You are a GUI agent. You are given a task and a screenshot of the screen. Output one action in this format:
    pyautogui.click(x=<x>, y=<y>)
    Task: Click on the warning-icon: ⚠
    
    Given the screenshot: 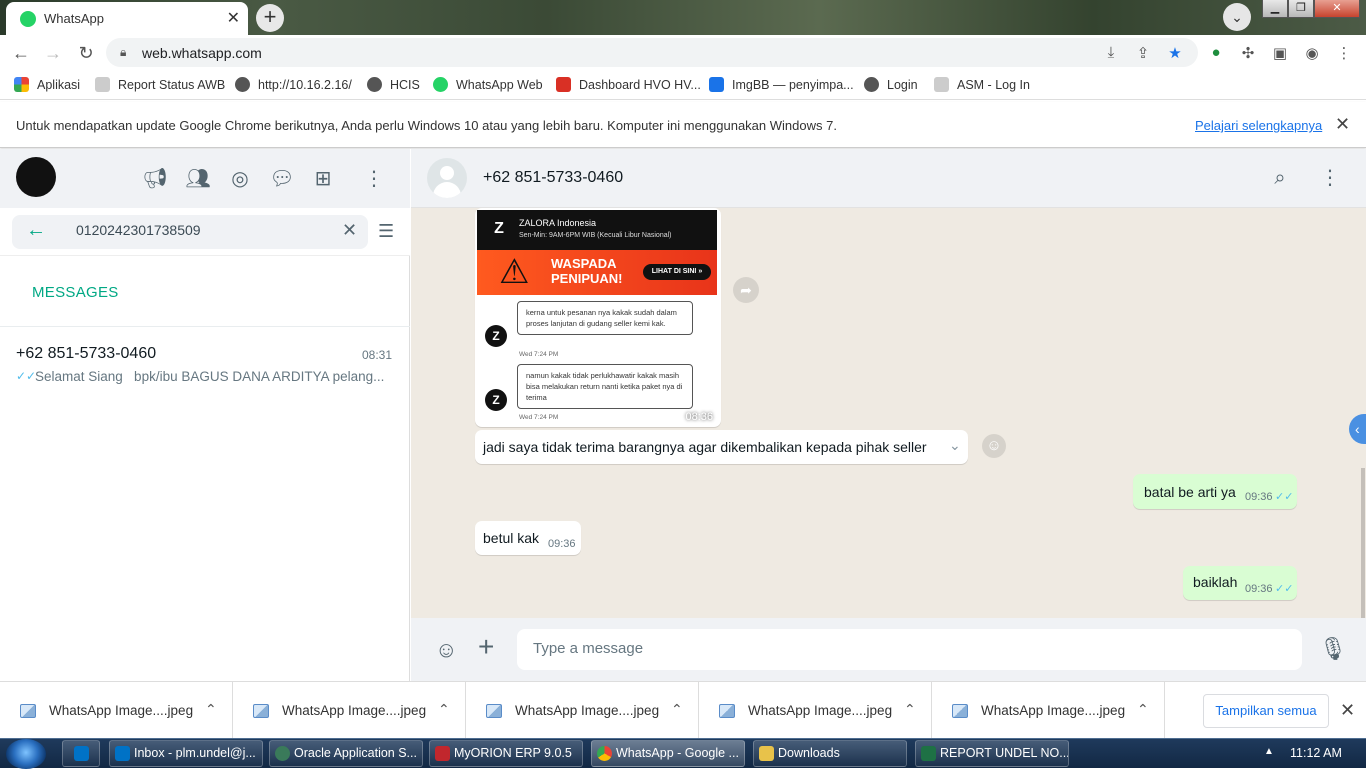 What is the action you would take?
    pyautogui.click(x=514, y=272)
    